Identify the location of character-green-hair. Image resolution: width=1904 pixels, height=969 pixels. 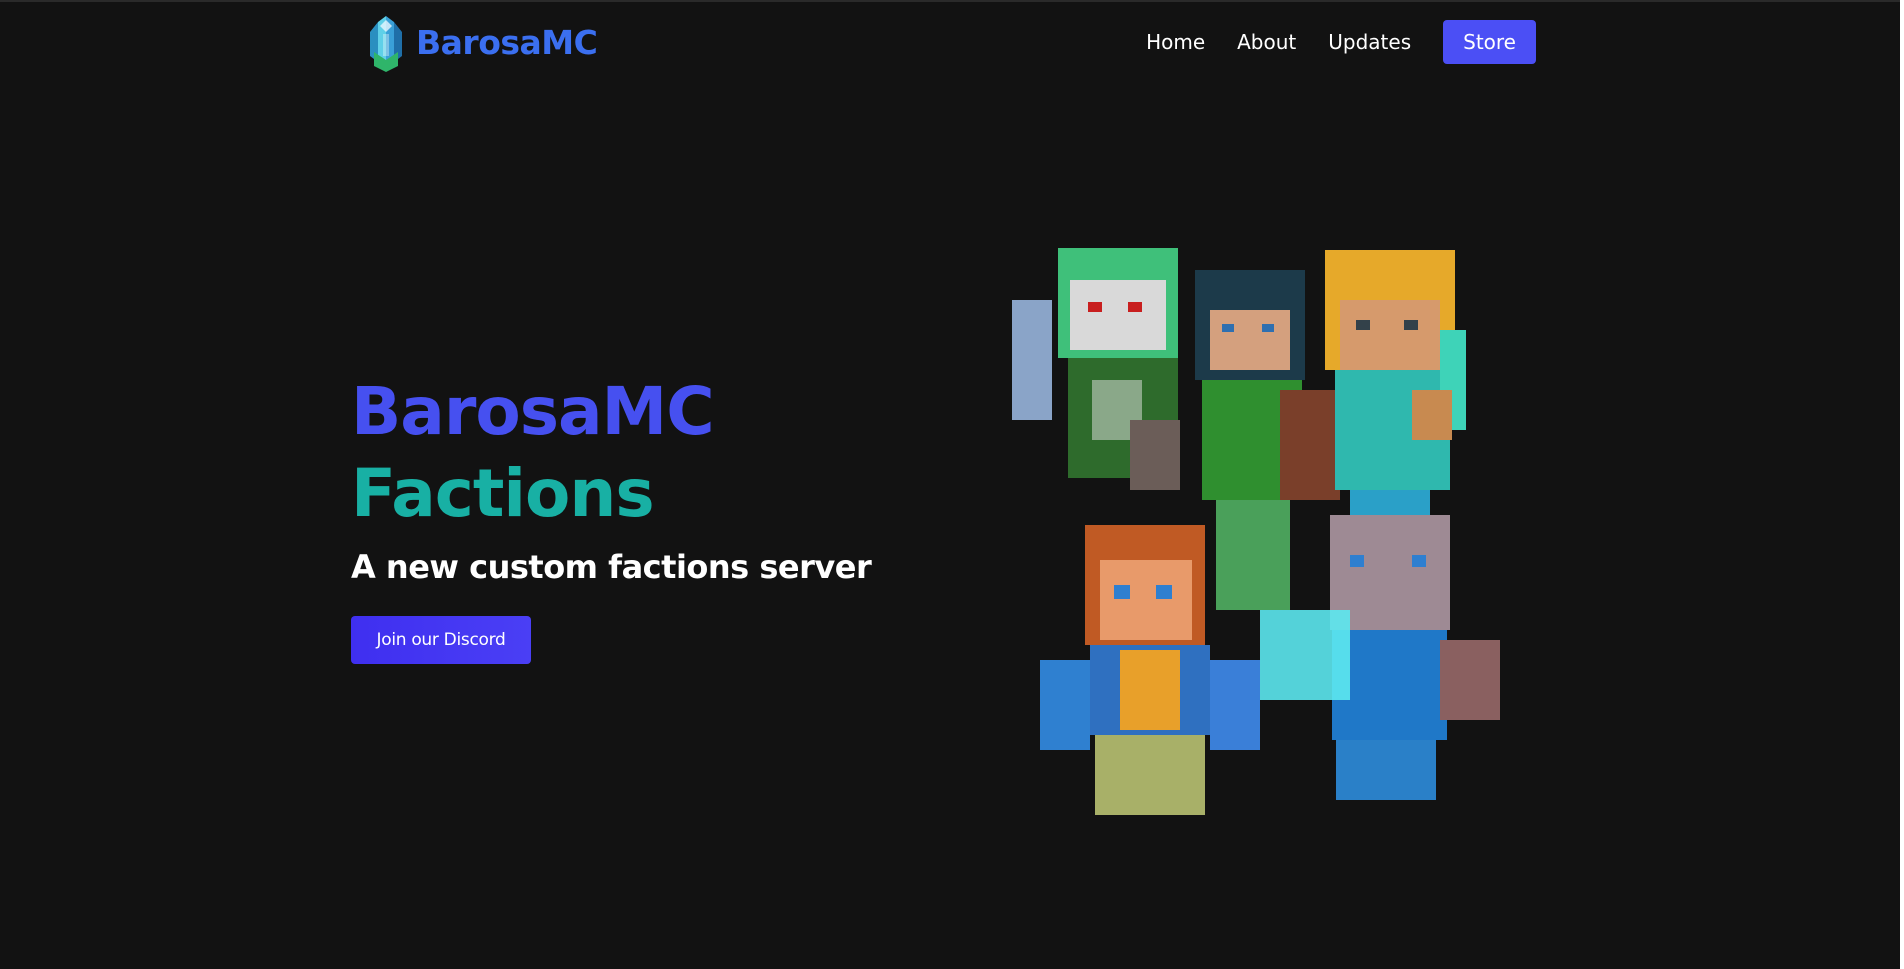
(1096, 369).